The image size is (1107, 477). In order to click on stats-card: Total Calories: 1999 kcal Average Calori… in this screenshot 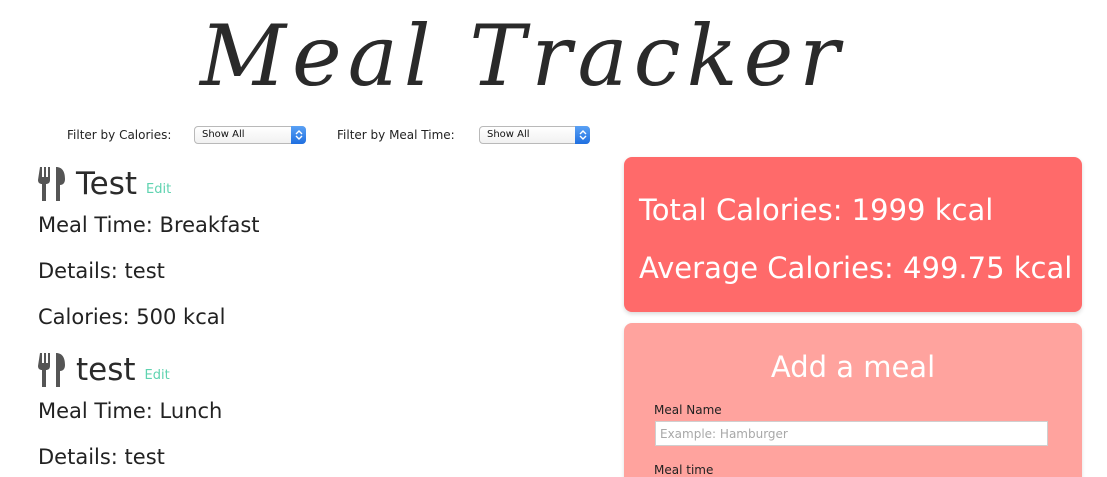, I will do `click(853, 234)`.